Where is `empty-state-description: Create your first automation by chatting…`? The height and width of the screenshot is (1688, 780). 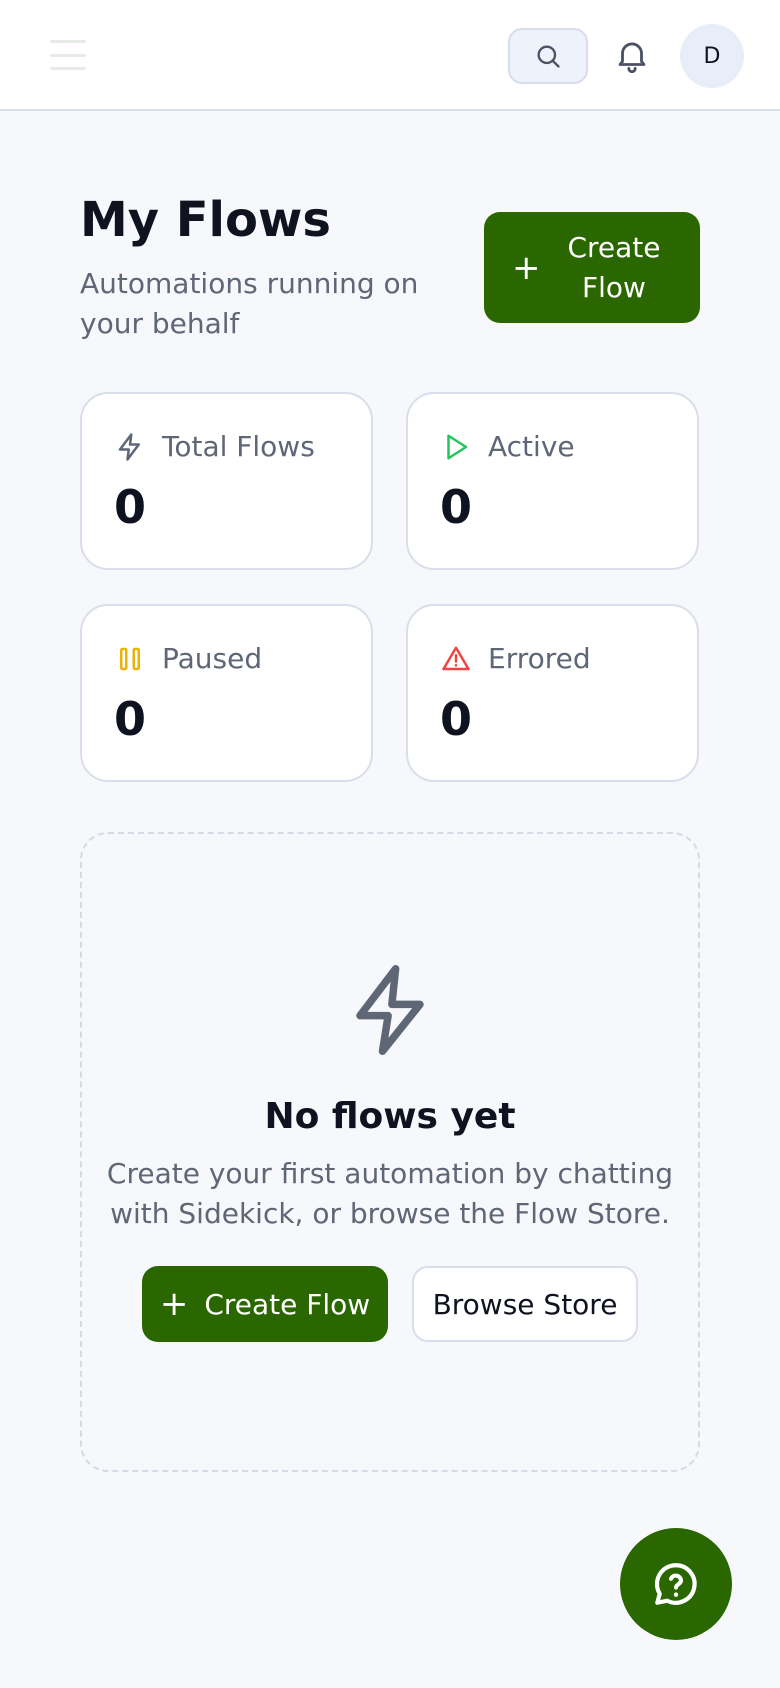 empty-state-description: Create your first automation by chatting… is located at coordinates (390, 1193).